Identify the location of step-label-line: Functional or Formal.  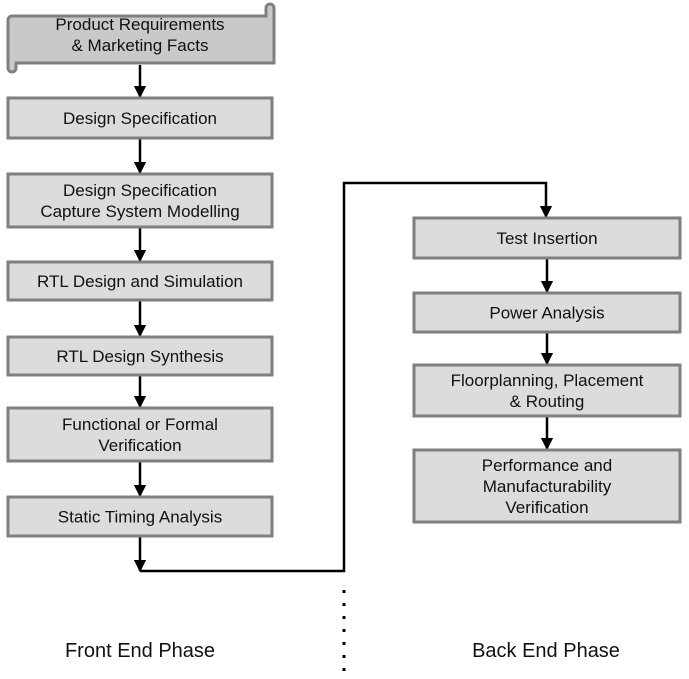
(140, 424).